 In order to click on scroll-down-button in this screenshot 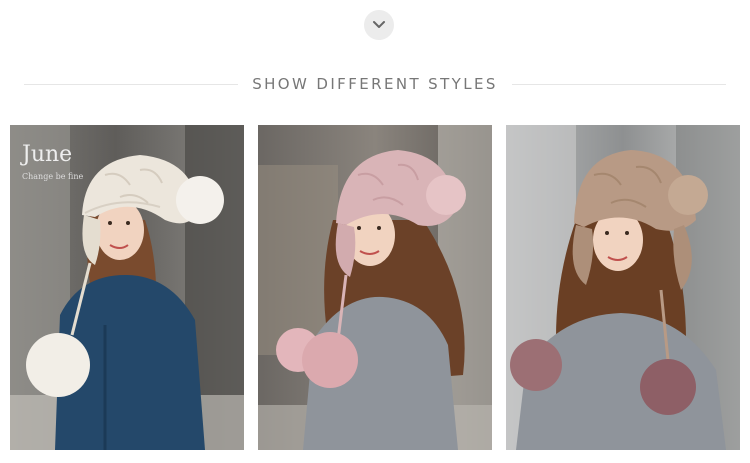, I will do `click(379, 25)`.